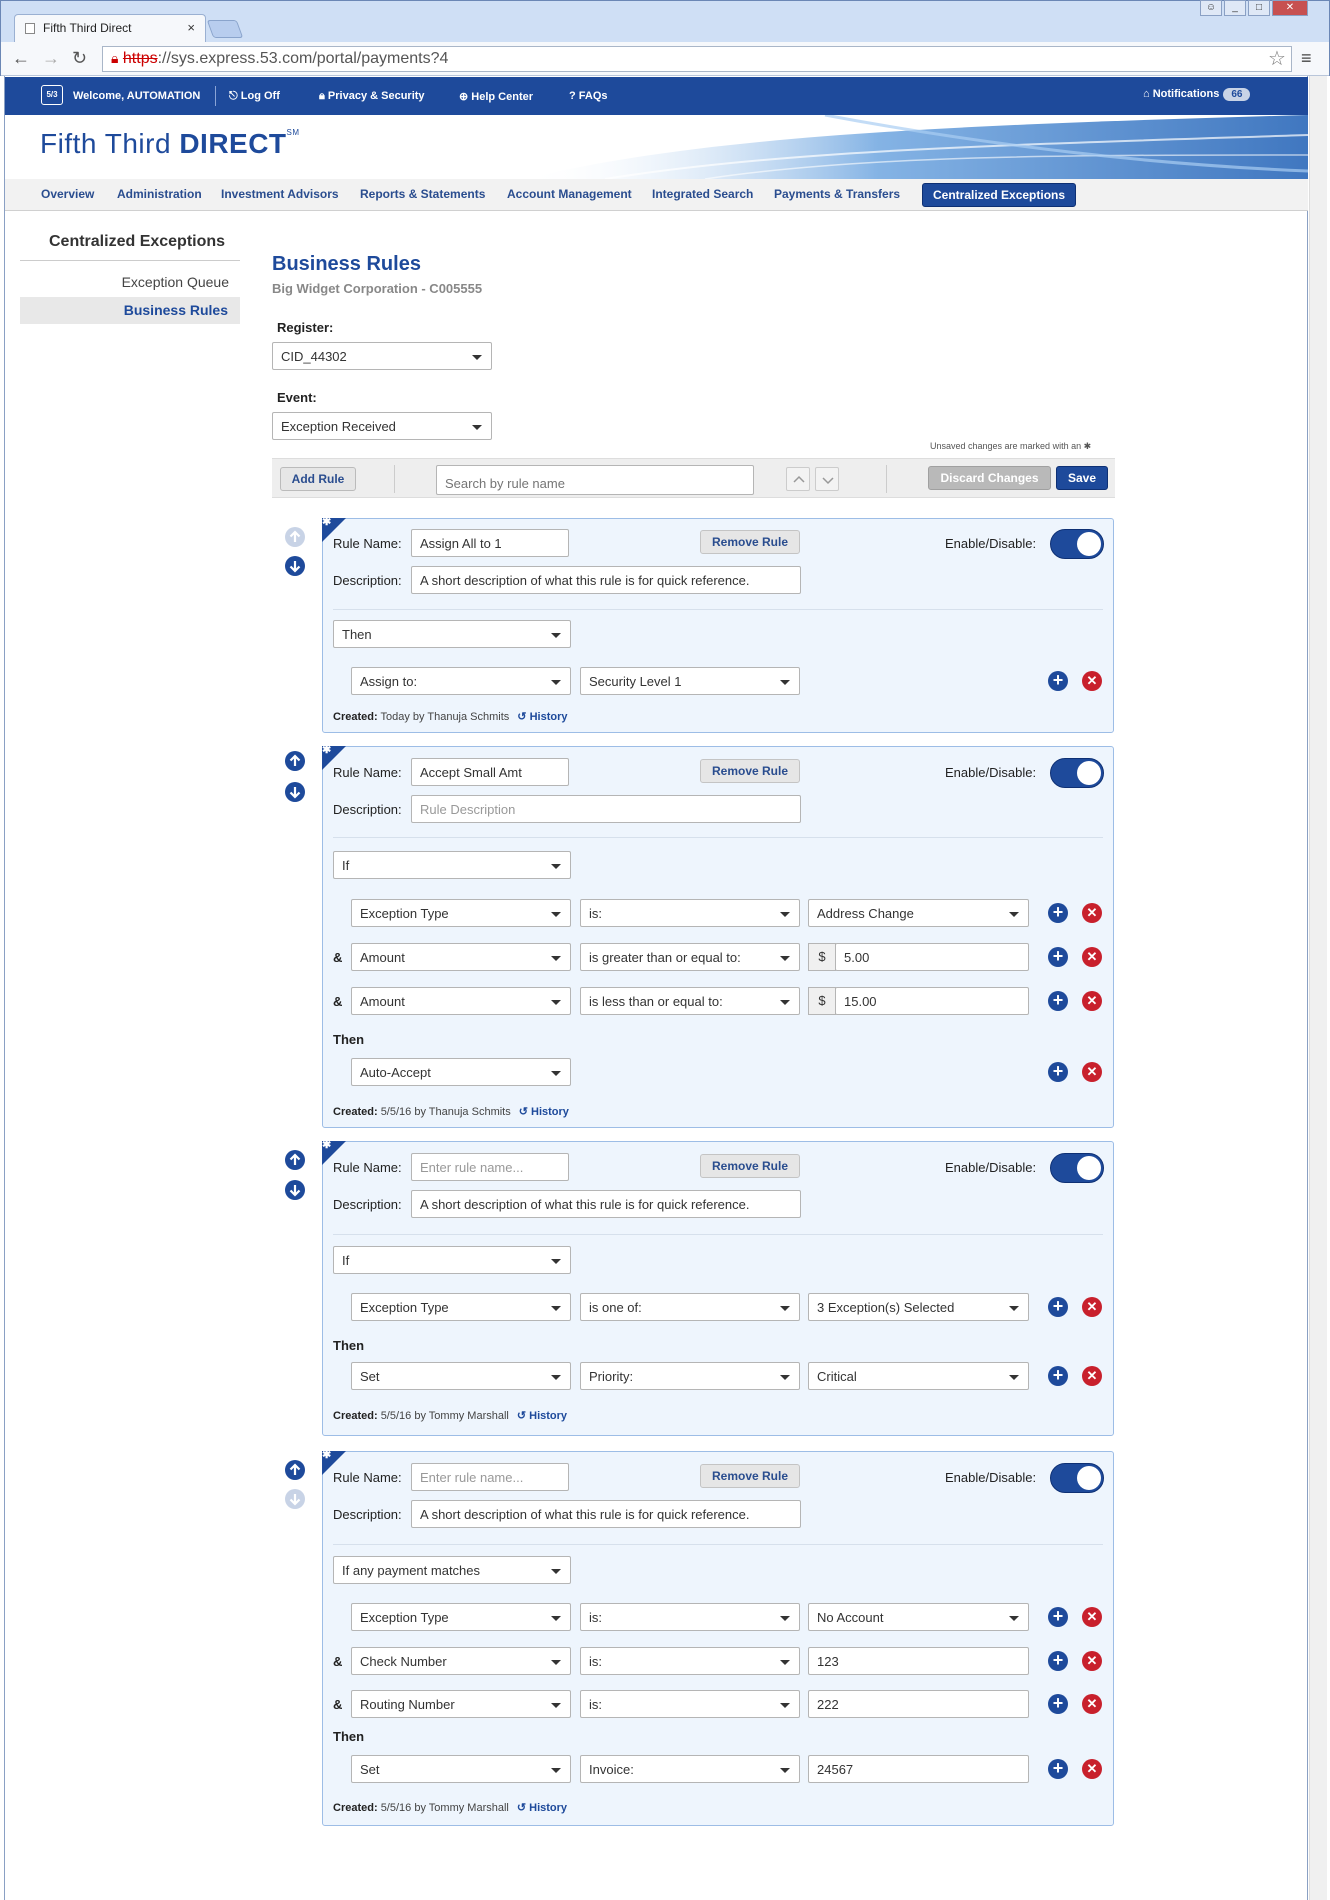 The width and height of the screenshot is (1330, 1900). I want to click on criteria-field-select: Check Number, so click(461, 1661).